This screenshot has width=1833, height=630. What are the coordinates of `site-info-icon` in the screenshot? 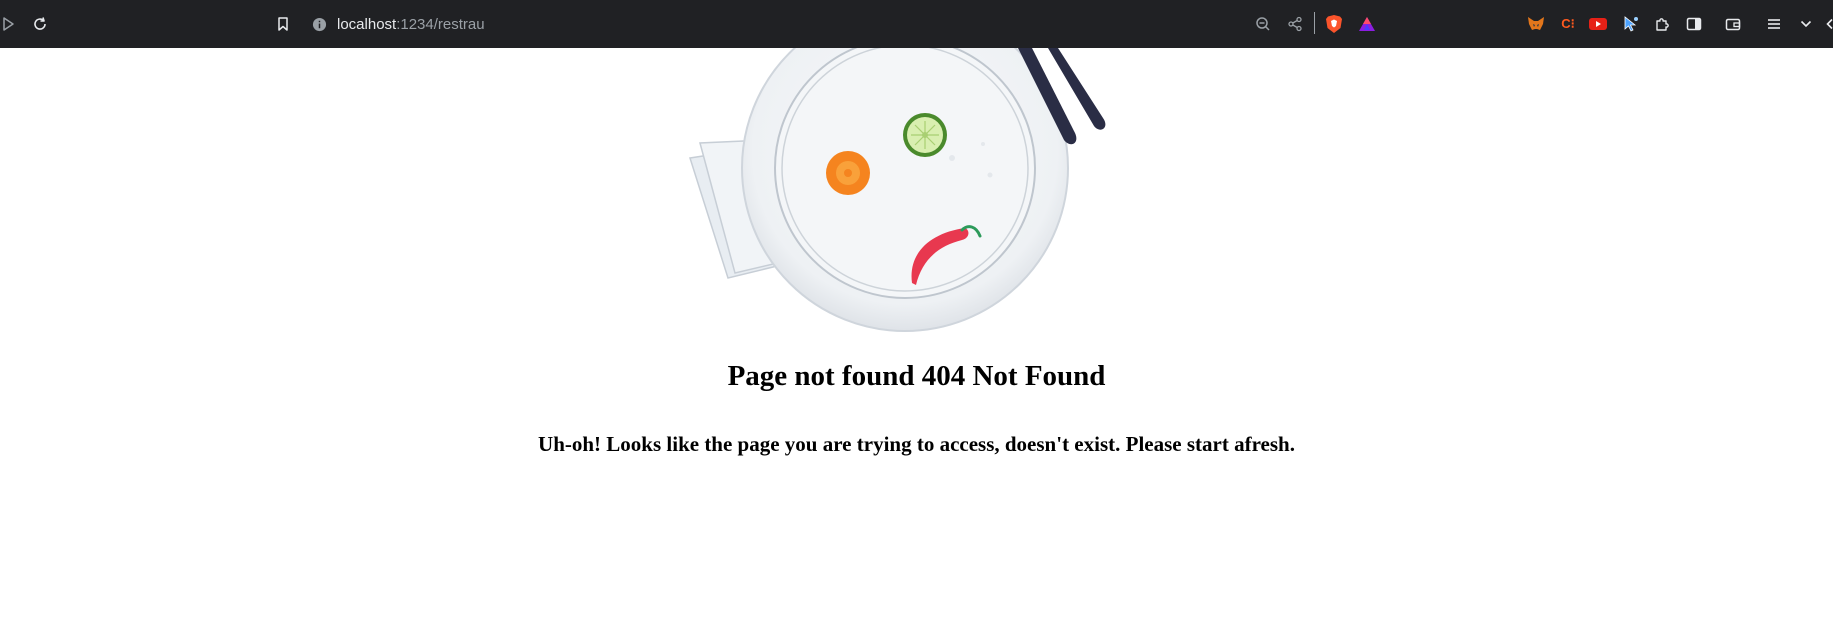 It's located at (319, 24).